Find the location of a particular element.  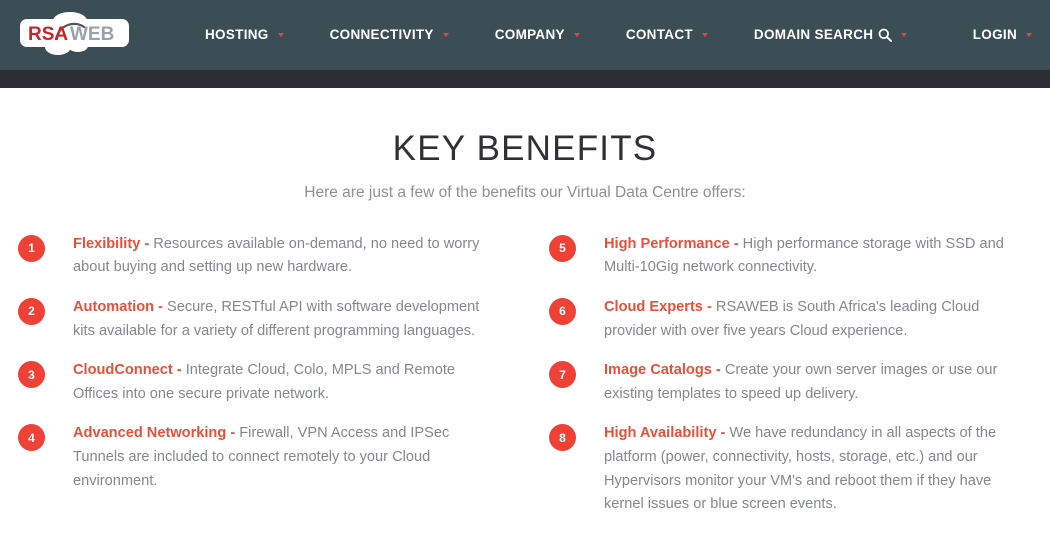

benefit-title: Image Catalogs - is located at coordinates (662, 370).